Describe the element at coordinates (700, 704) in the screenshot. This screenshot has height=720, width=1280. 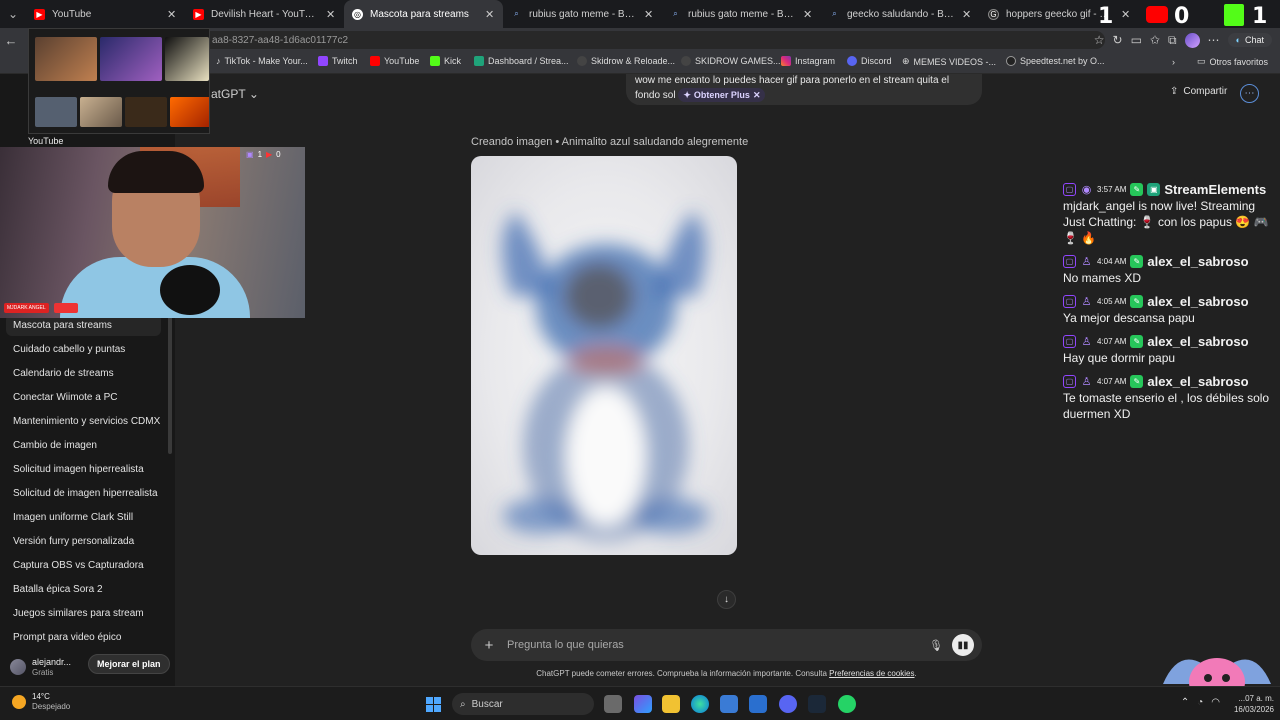
I see `edge-icon` at that location.